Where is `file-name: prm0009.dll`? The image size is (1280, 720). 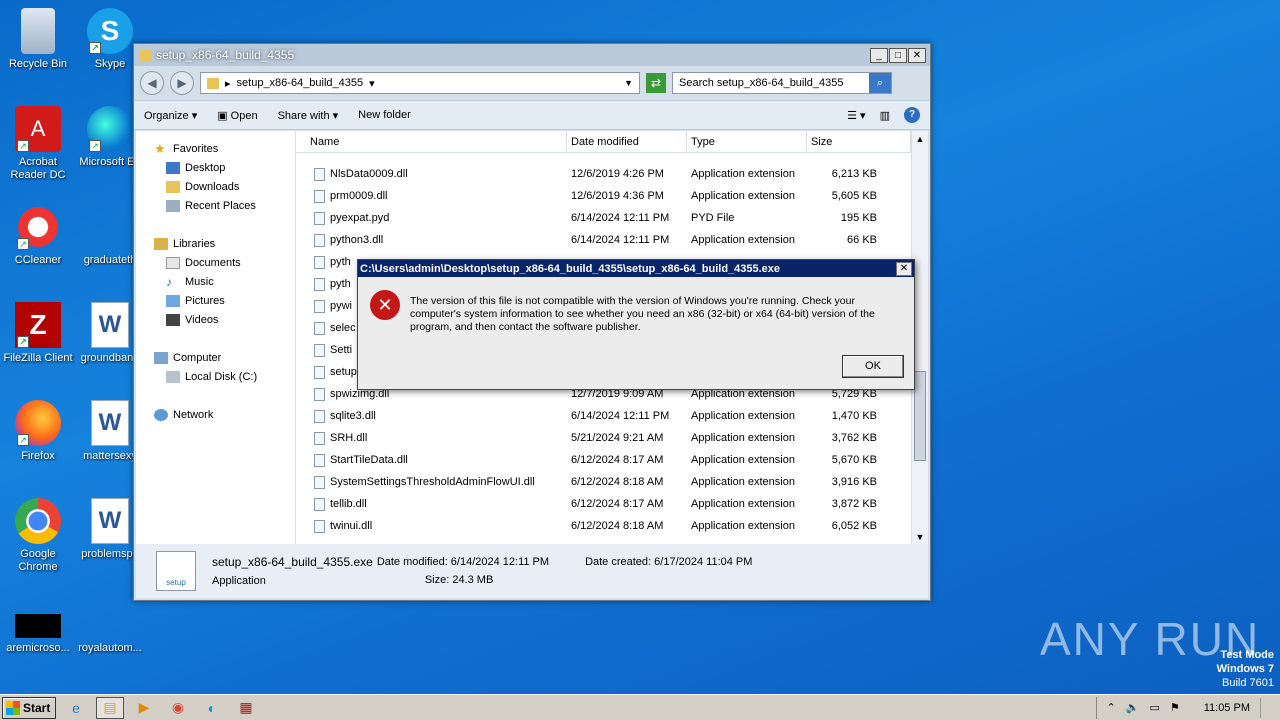
file-name: prm0009.dll is located at coordinates (359, 196).